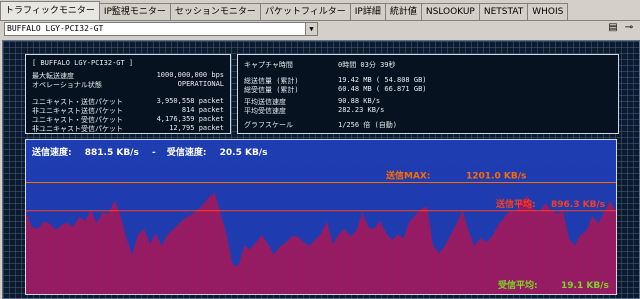 Image resolution: width=640 pixels, height=299 pixels. I want to click on send-max-label: 送信MAX:, so click(407, 175).